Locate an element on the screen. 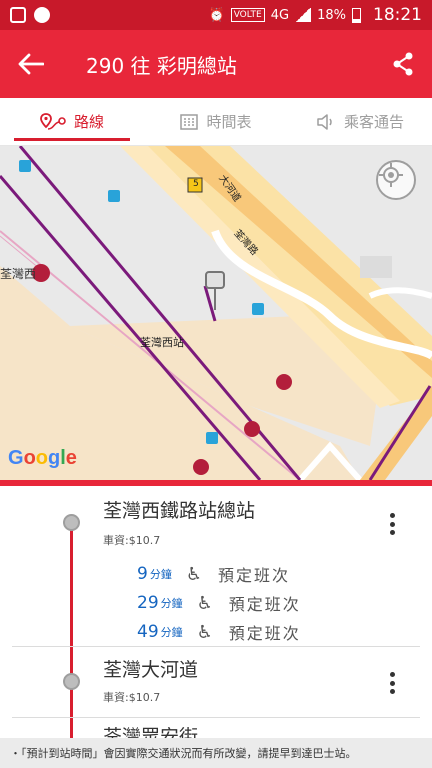  map-tsuen-wan-west-label: 荃灣西 is located at coordinates (18, 274).